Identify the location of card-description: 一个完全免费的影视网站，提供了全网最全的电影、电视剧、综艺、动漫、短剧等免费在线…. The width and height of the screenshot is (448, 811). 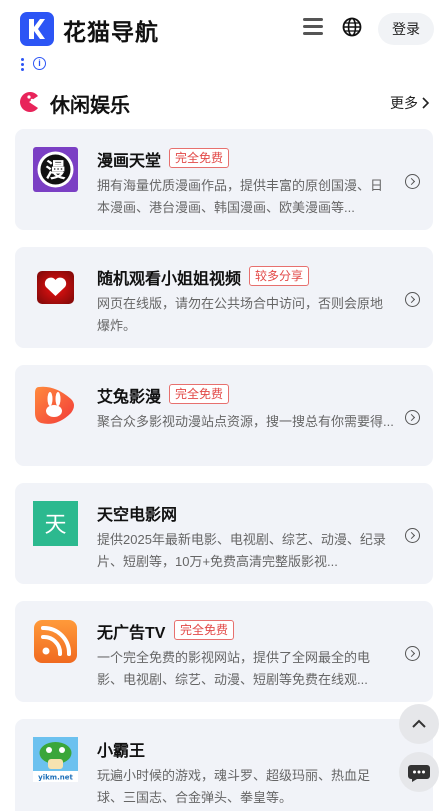
(234, 668).